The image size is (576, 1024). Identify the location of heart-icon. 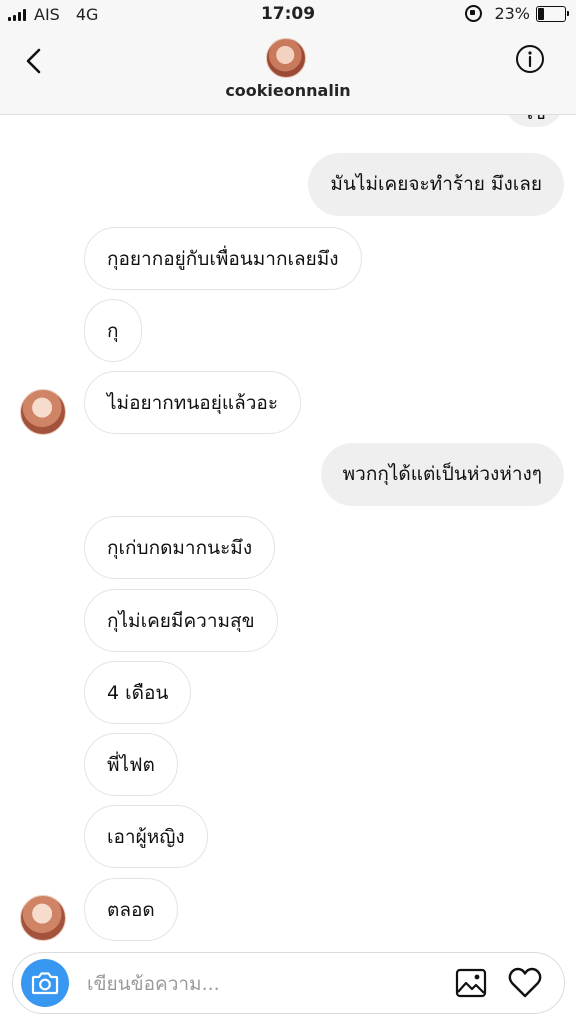
(525, 982).